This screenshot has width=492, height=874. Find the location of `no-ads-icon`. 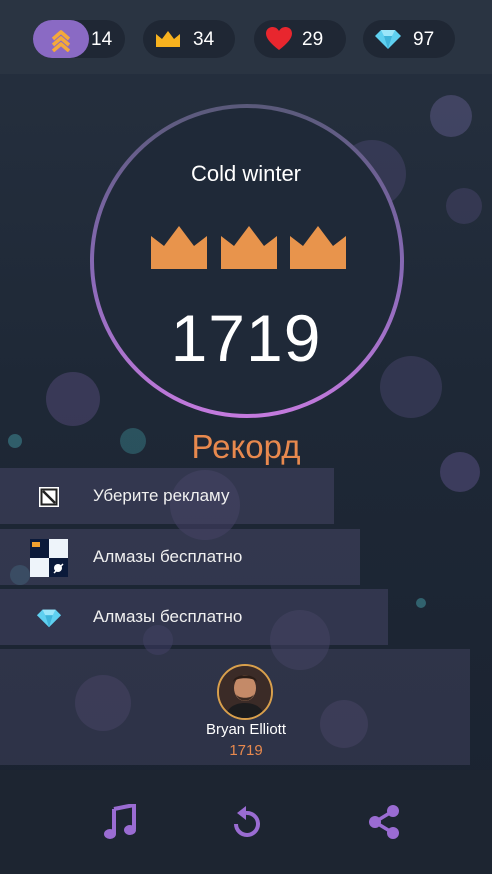

no-ads-icon is located at coordinates (49, 497).